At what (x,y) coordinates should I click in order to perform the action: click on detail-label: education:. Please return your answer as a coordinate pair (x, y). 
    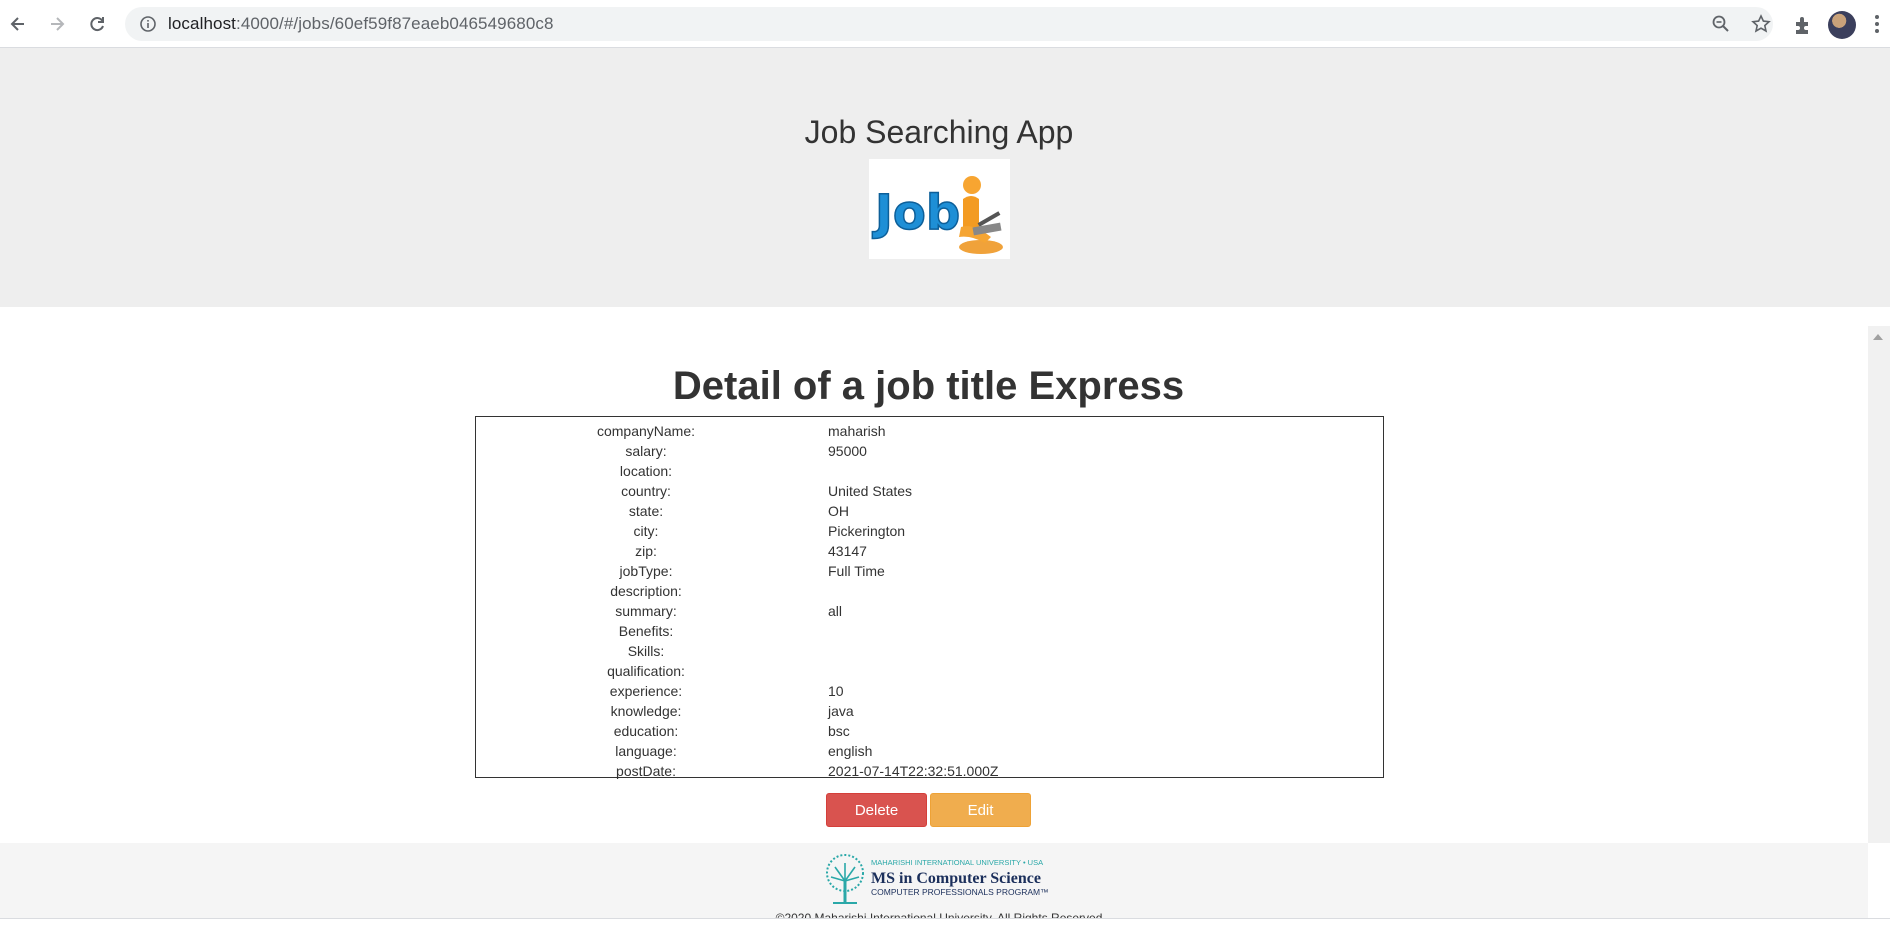
    Looking at the image, I should click on (646, 731).